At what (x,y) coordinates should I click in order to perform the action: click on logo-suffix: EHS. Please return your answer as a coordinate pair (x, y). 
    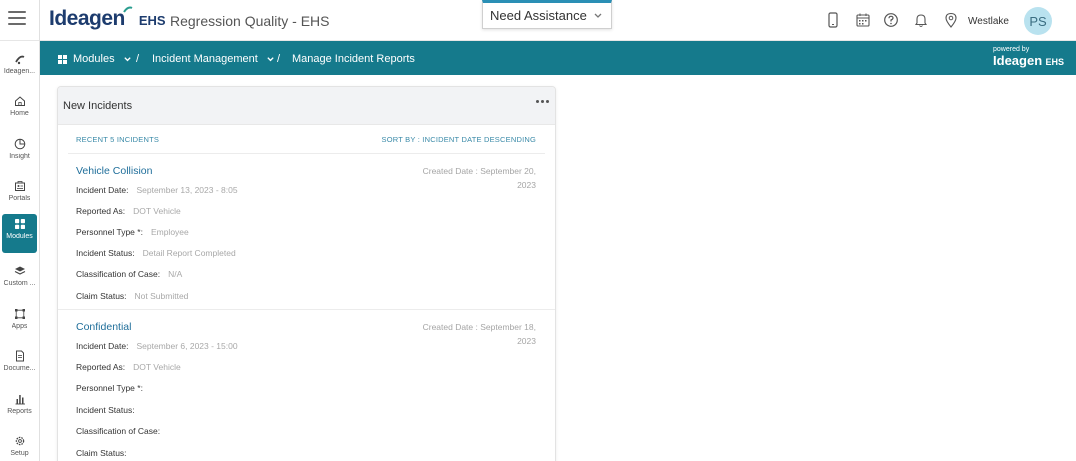
    Looking at the image, I should click on (152, 20).